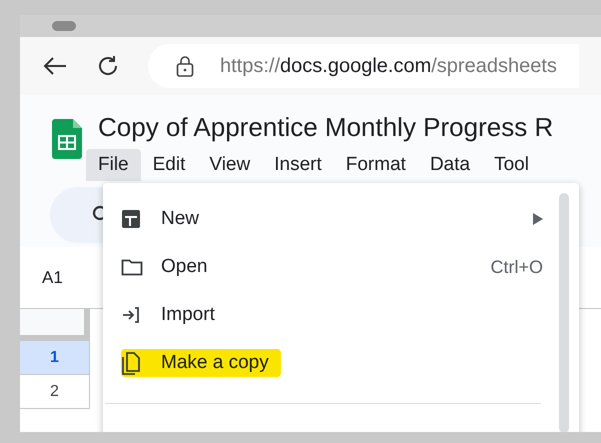  What do you see at coordinates (55, 392) in the screenshot?
I see `row-header: 2` at bounding box center [55, 392].